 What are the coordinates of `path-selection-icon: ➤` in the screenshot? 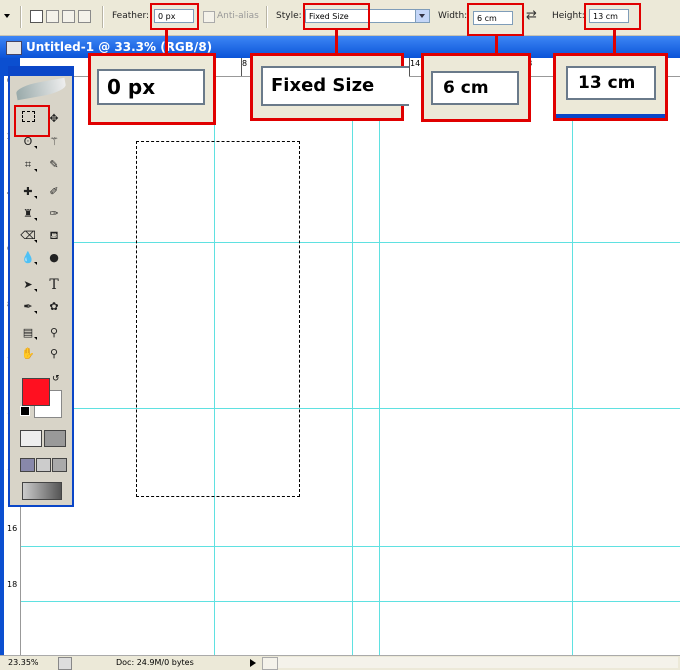 It's located at (28, 285).